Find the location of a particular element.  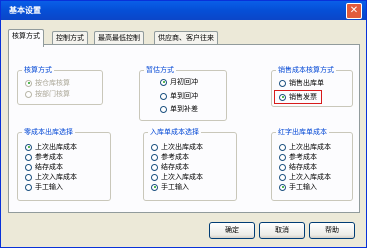

help-button: 帮助 is located at coordinates (332, 230).